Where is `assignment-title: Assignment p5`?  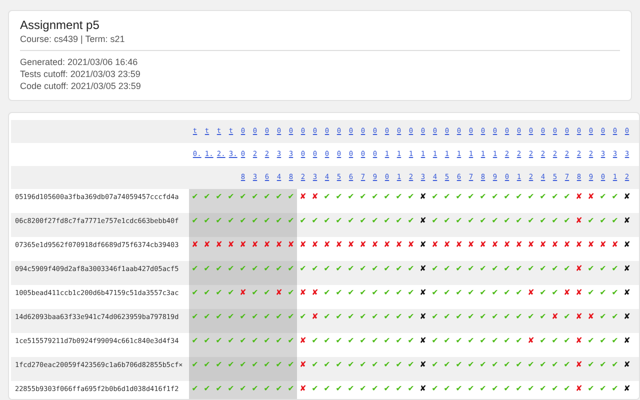 assignment-title: Assignment p5 is located at coordinates (60, 25).